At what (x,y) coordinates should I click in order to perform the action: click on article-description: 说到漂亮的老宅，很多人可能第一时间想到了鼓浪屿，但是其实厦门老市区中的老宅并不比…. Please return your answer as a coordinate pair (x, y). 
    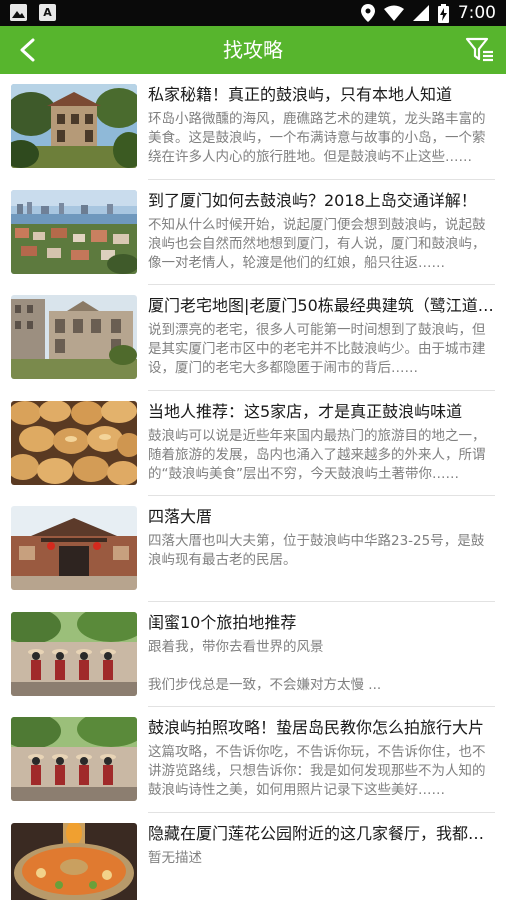
    Looking at the image, I should click on (317, 349).